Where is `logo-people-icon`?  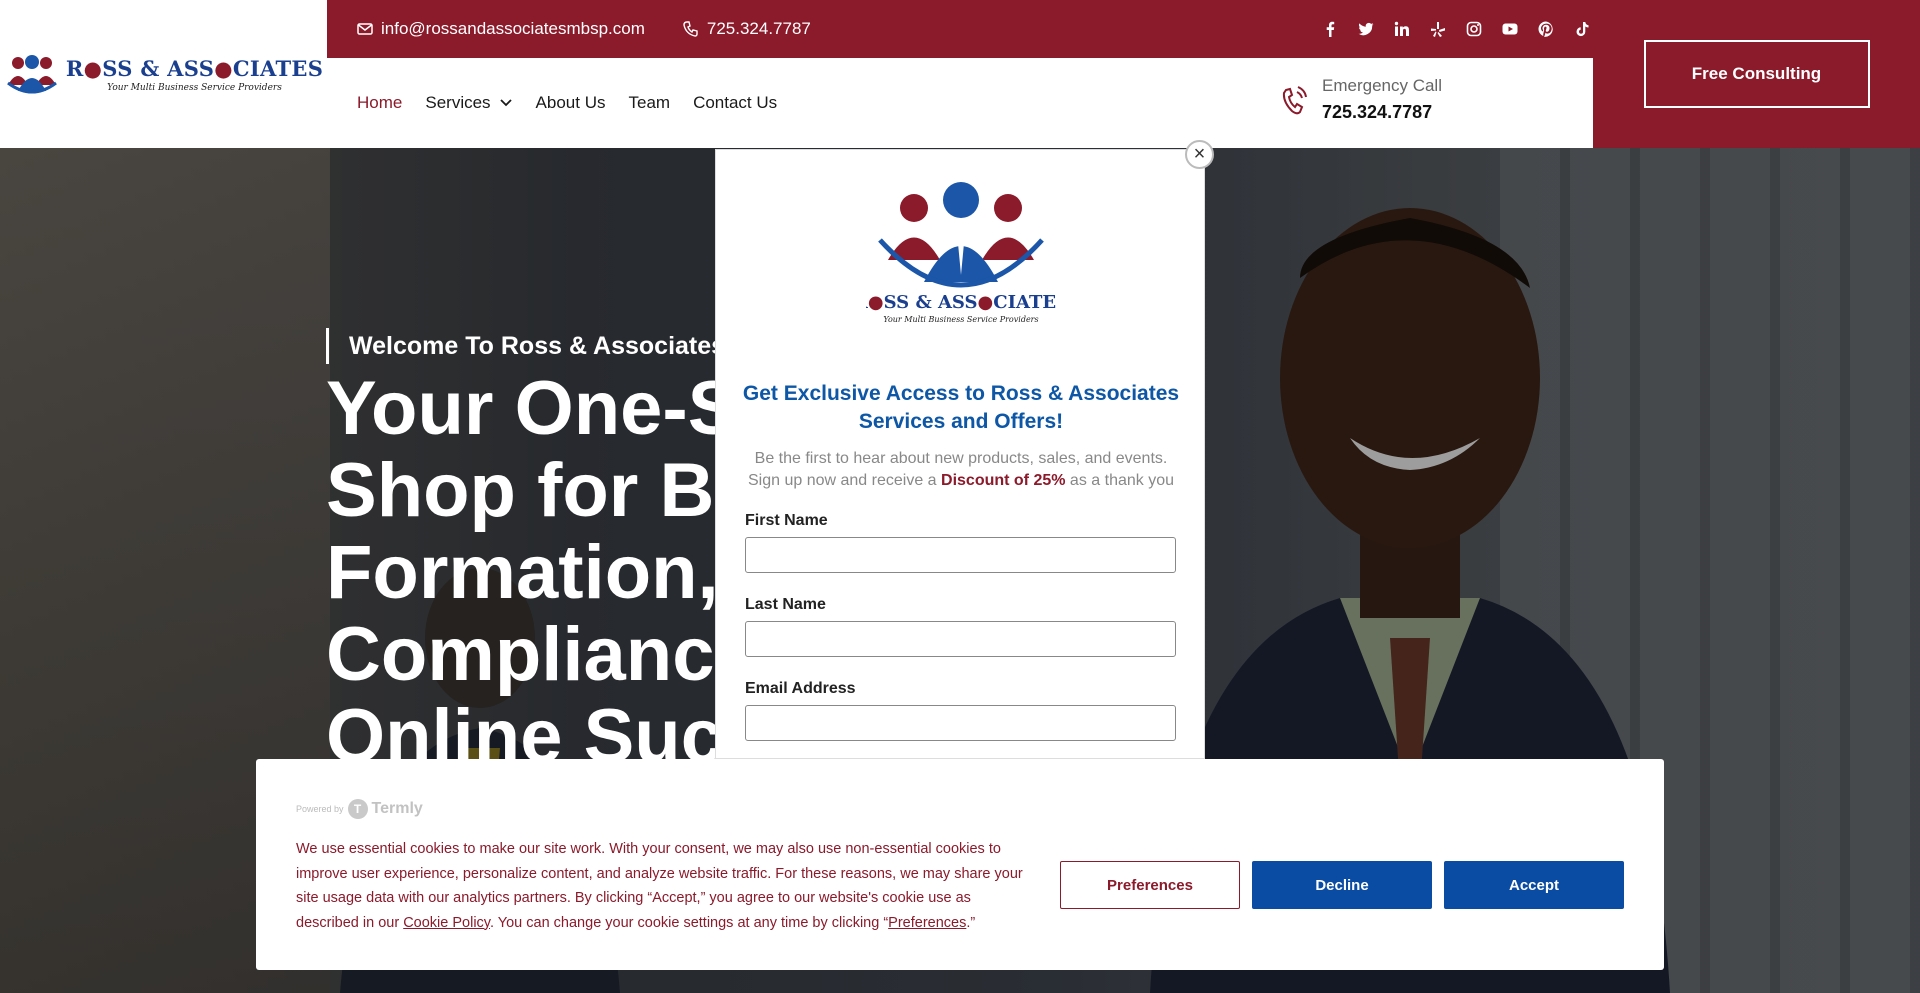 logo-people-icon is located at coordinates (31, 74).